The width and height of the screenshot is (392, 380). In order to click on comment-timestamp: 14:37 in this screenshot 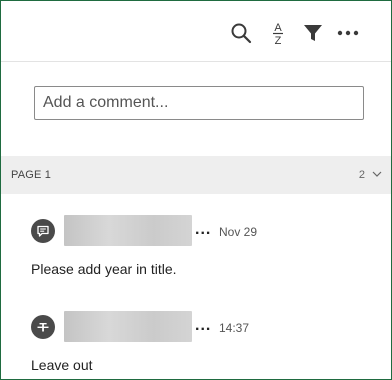, I will do `click(234, 328)`.